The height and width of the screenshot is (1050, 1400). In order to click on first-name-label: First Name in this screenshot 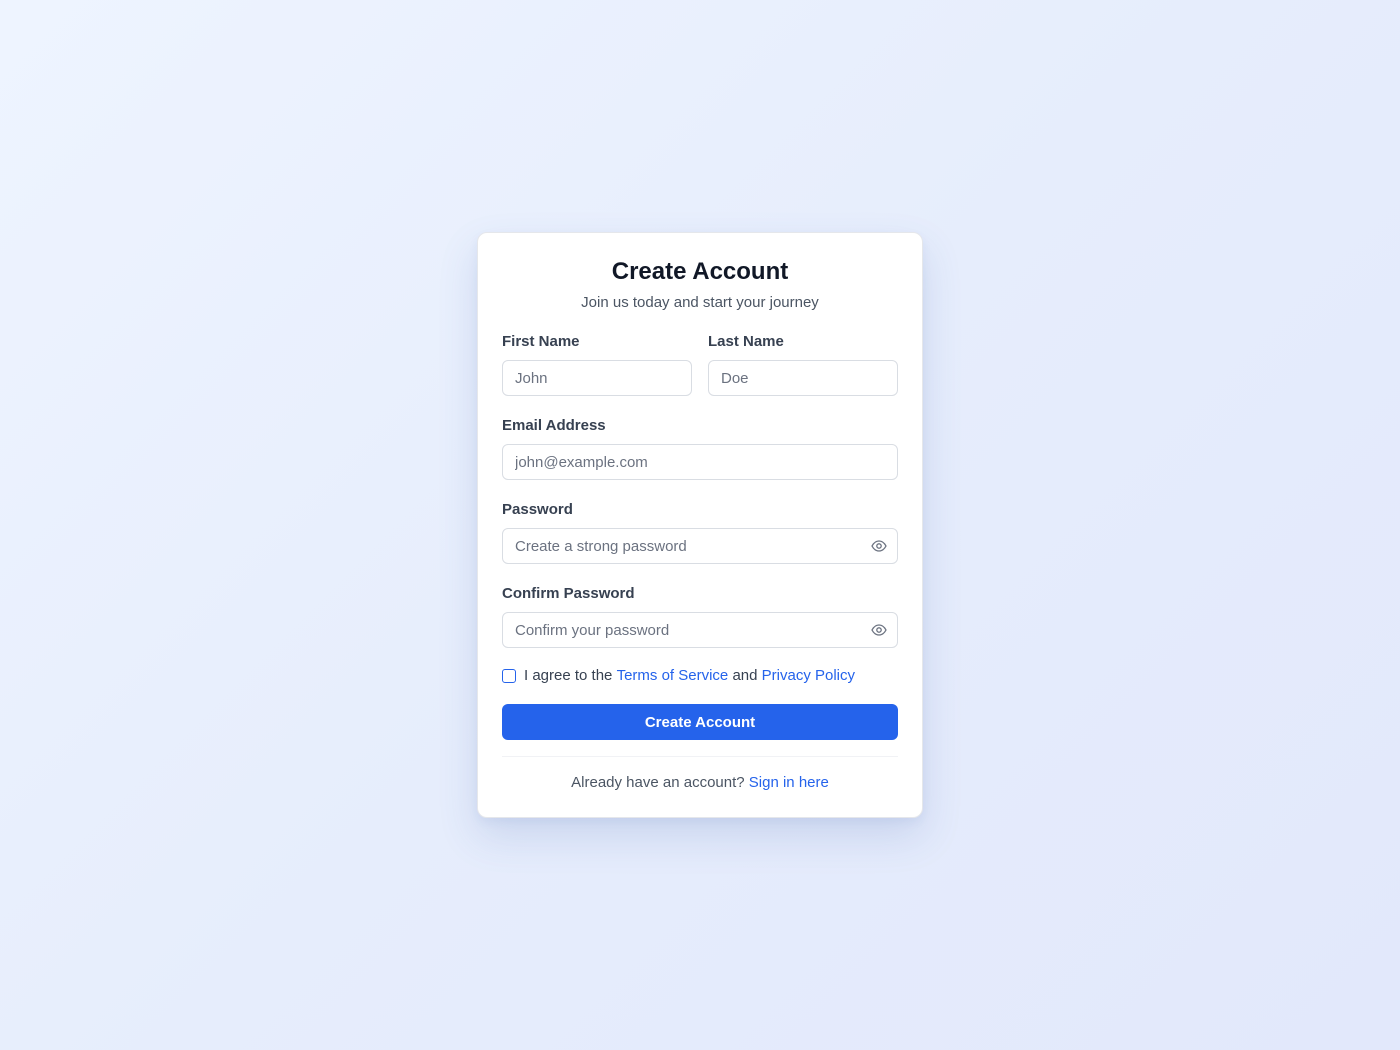, I will do `click(541, 341)`.